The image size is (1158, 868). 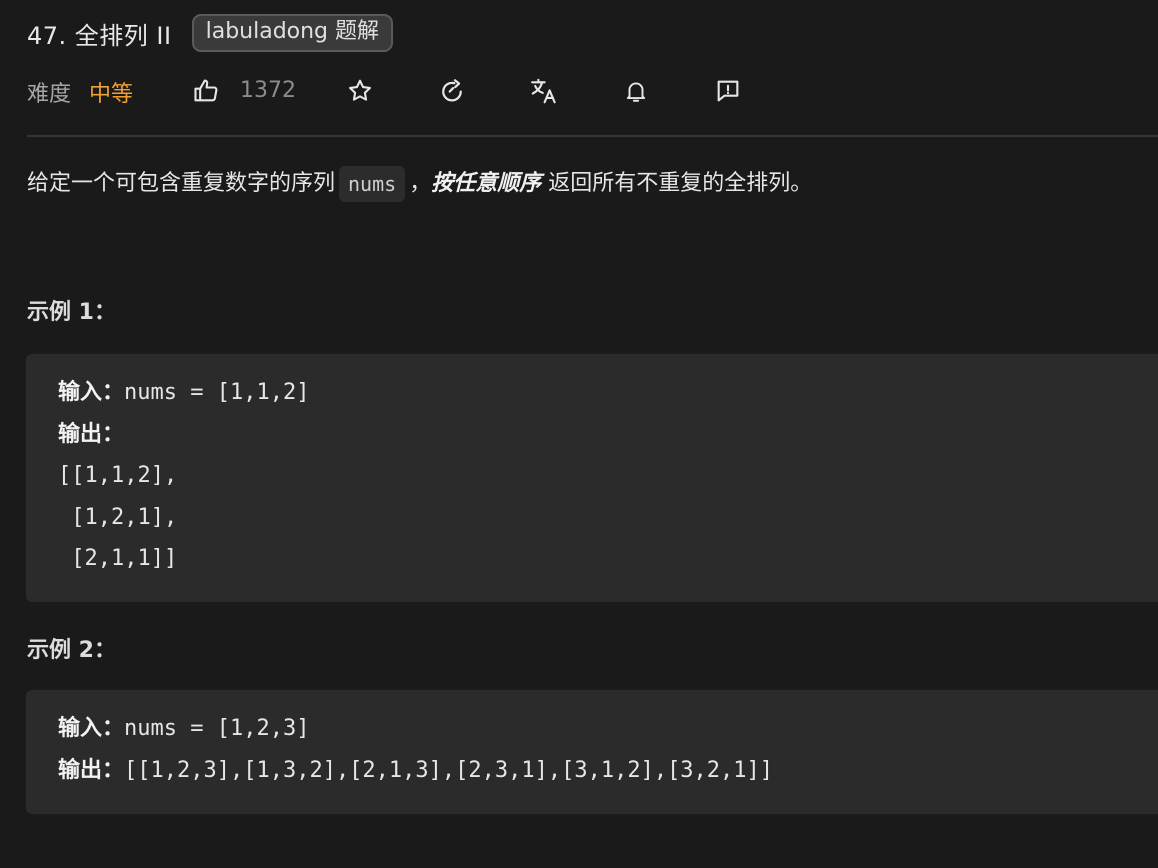 I want to click on thumbs-up-icon, so click(x=206, y=90).